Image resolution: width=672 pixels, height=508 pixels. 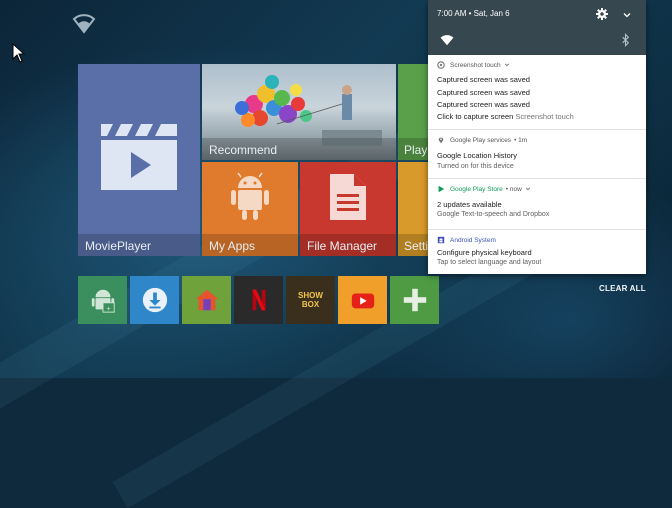 I want to click on android-icon, so click(x=250, y=196).